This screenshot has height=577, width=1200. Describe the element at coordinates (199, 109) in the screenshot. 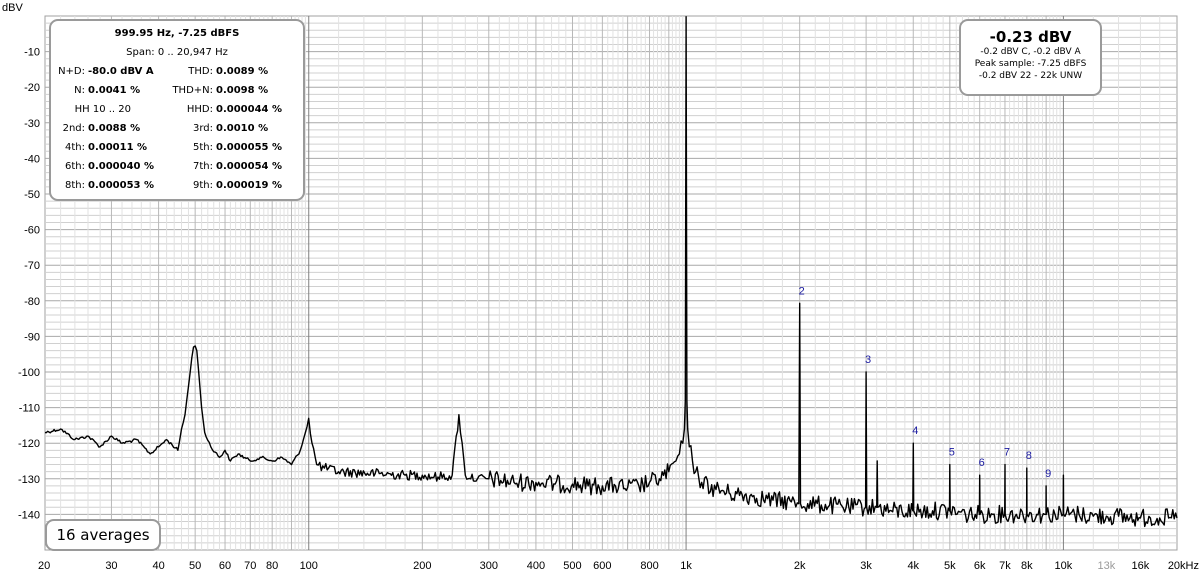

I see `stats-label: HHD:` at that location.